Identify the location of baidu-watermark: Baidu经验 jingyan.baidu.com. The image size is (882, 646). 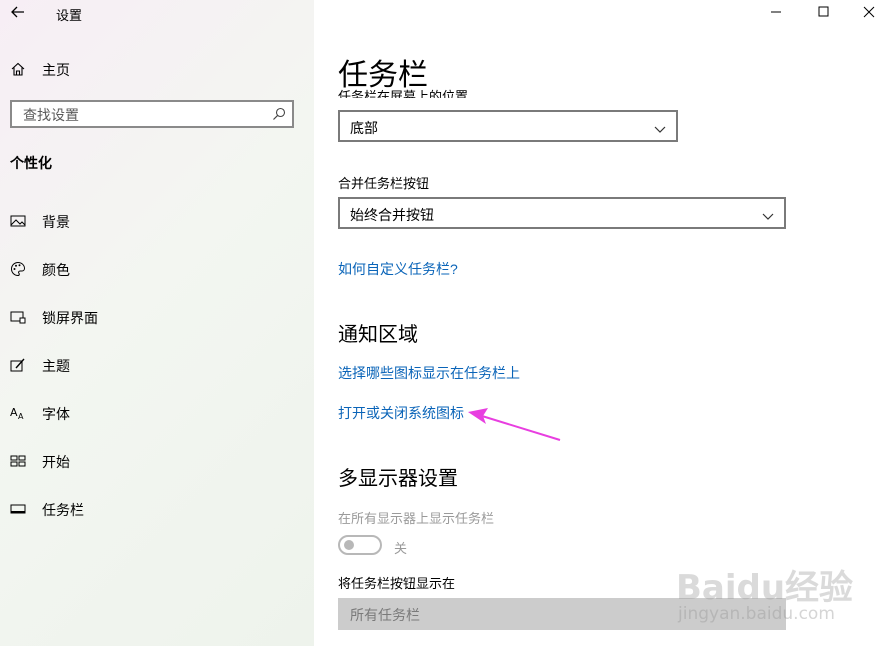
(776, 595).